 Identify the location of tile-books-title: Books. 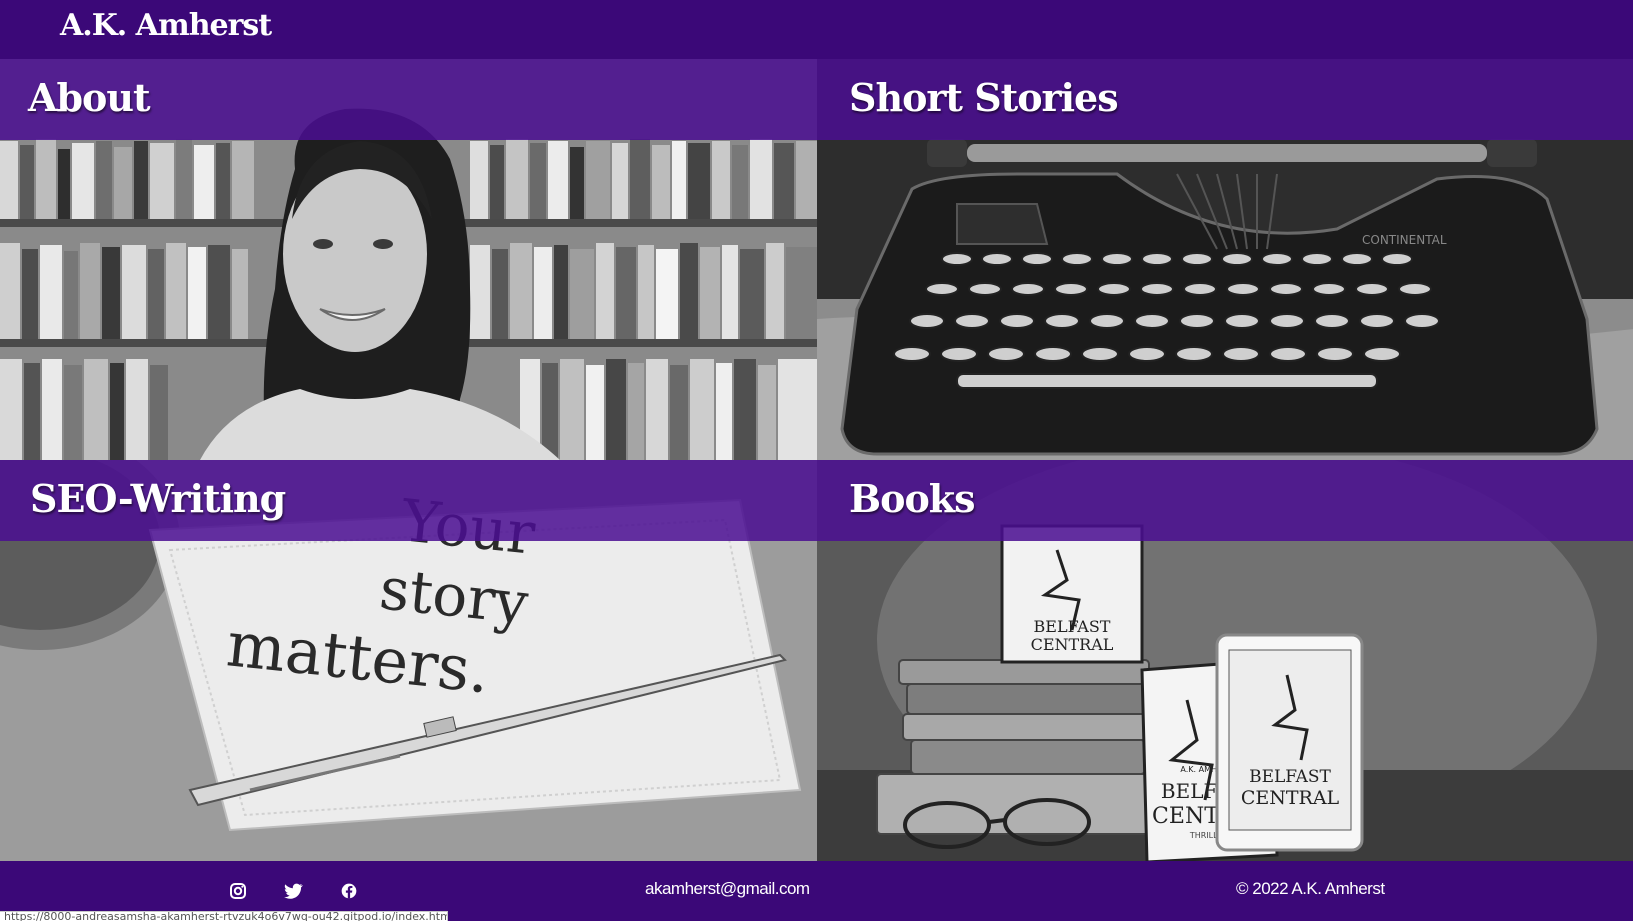
(912, 498).